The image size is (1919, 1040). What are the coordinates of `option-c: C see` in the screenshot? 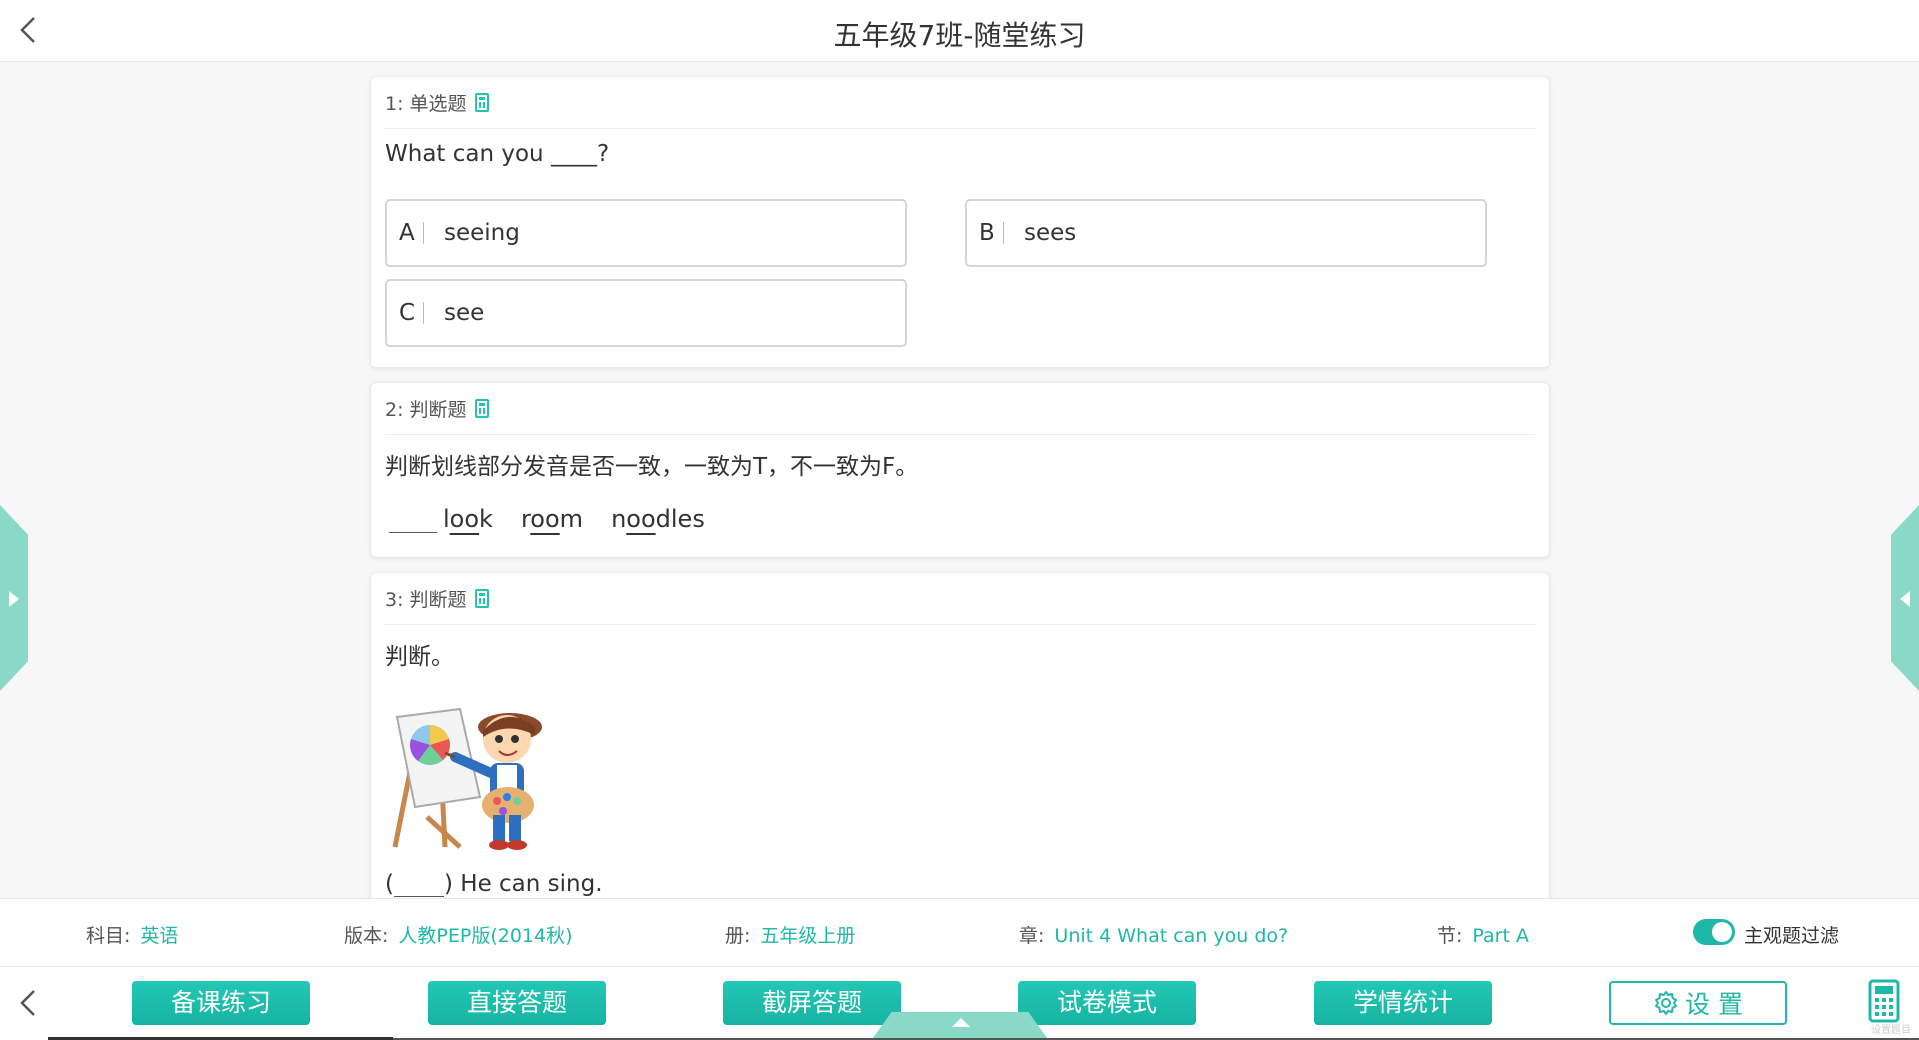 It's located at (646, 313).